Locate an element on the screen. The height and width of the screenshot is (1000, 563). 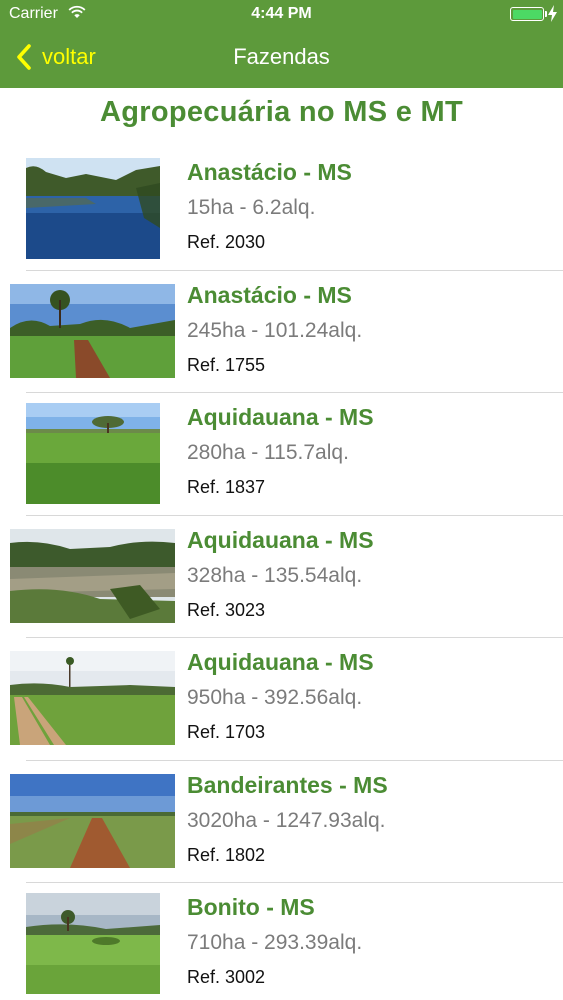
farm-area: 950ha - 392.56alq. is located at coordinates (275, 697).